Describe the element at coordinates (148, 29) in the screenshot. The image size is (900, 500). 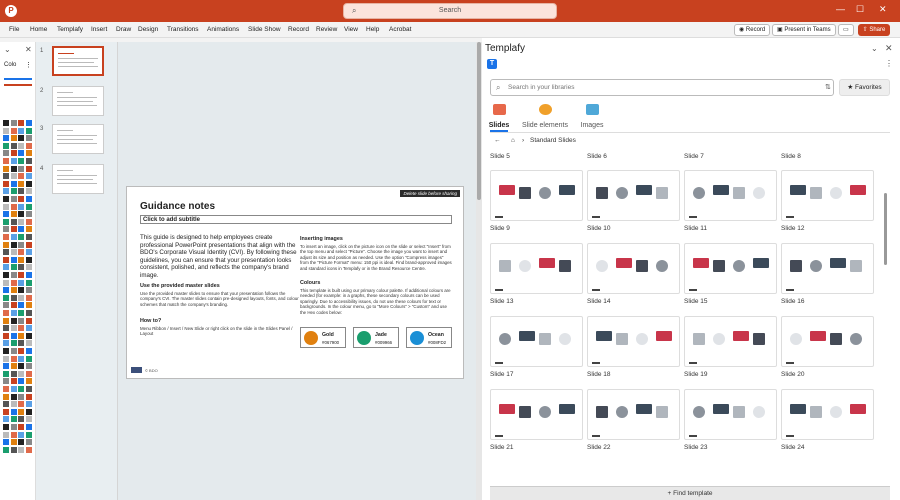
I see `menu-design: Design` at that location.